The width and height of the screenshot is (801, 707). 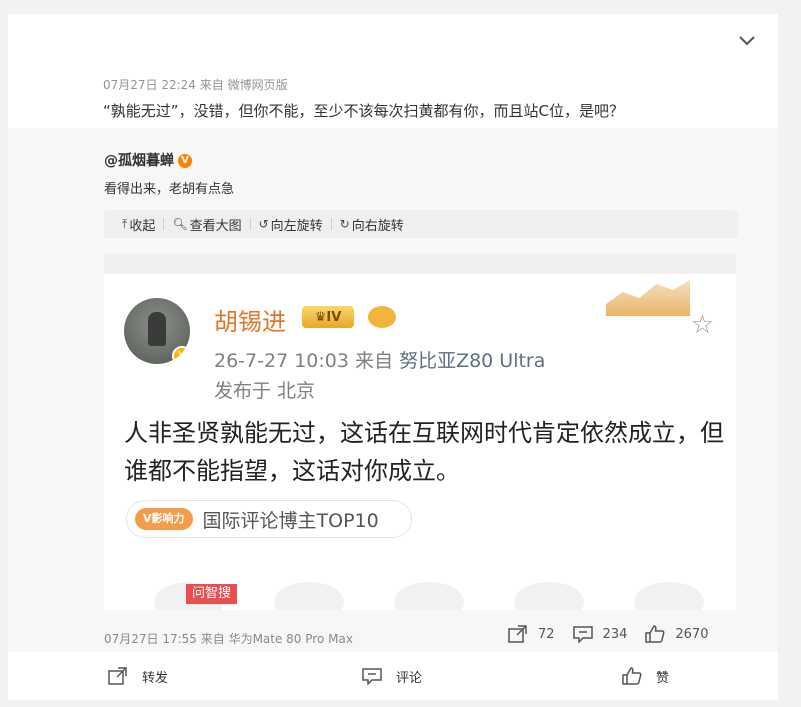 I want to click on rotate-left-button: ↺ 向左旋转, so click(x=291, y=224).